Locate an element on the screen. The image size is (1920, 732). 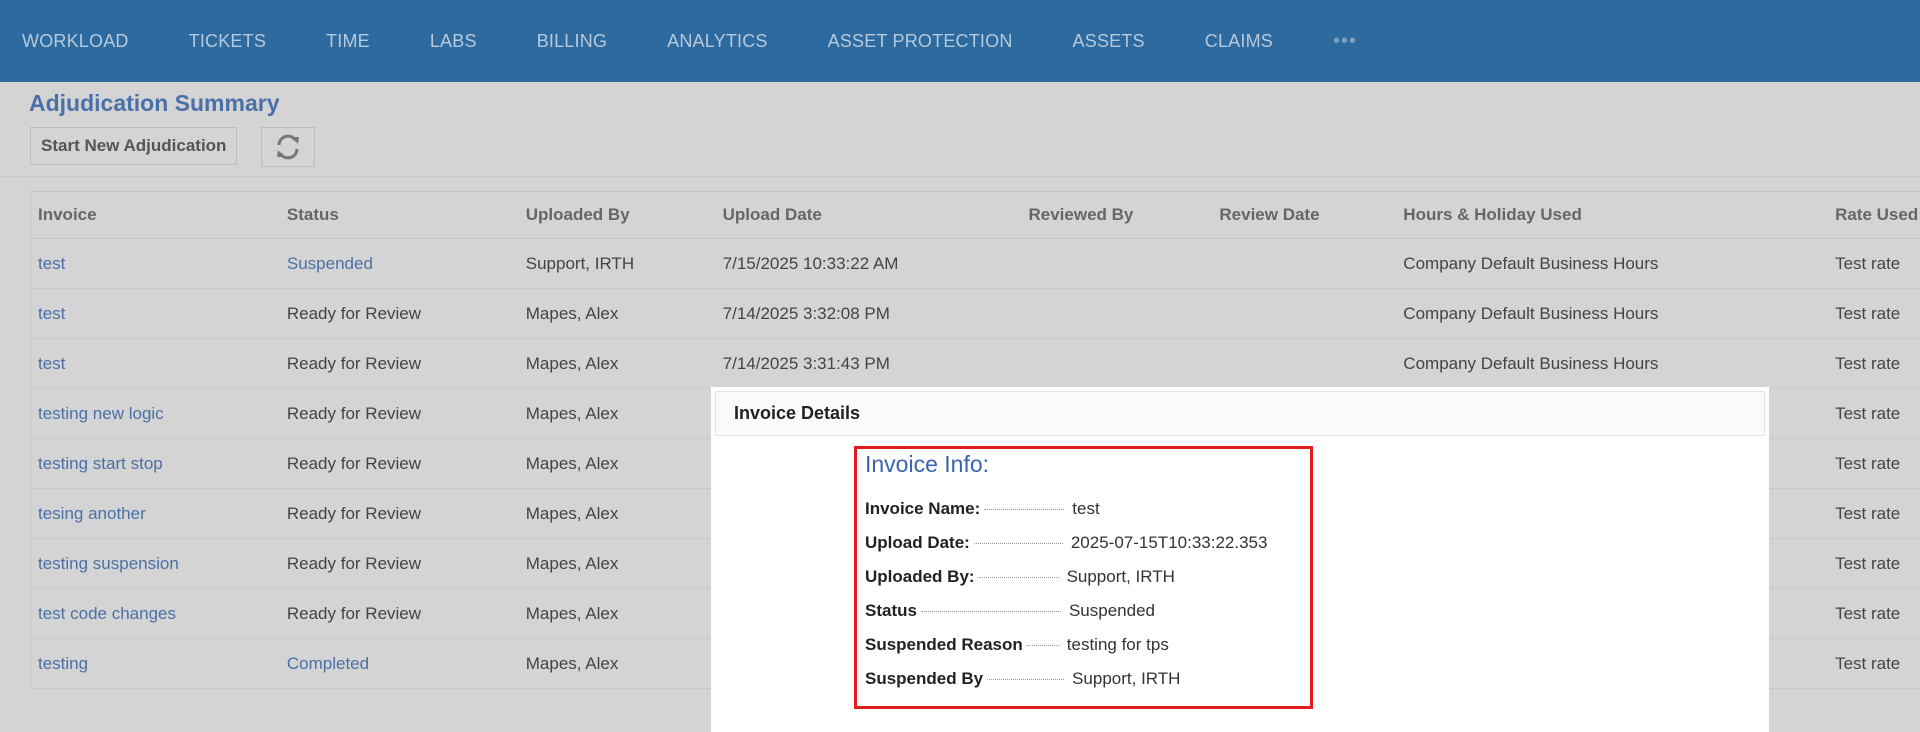
invoice-link: tesing another is located at coordinates (155, 514).